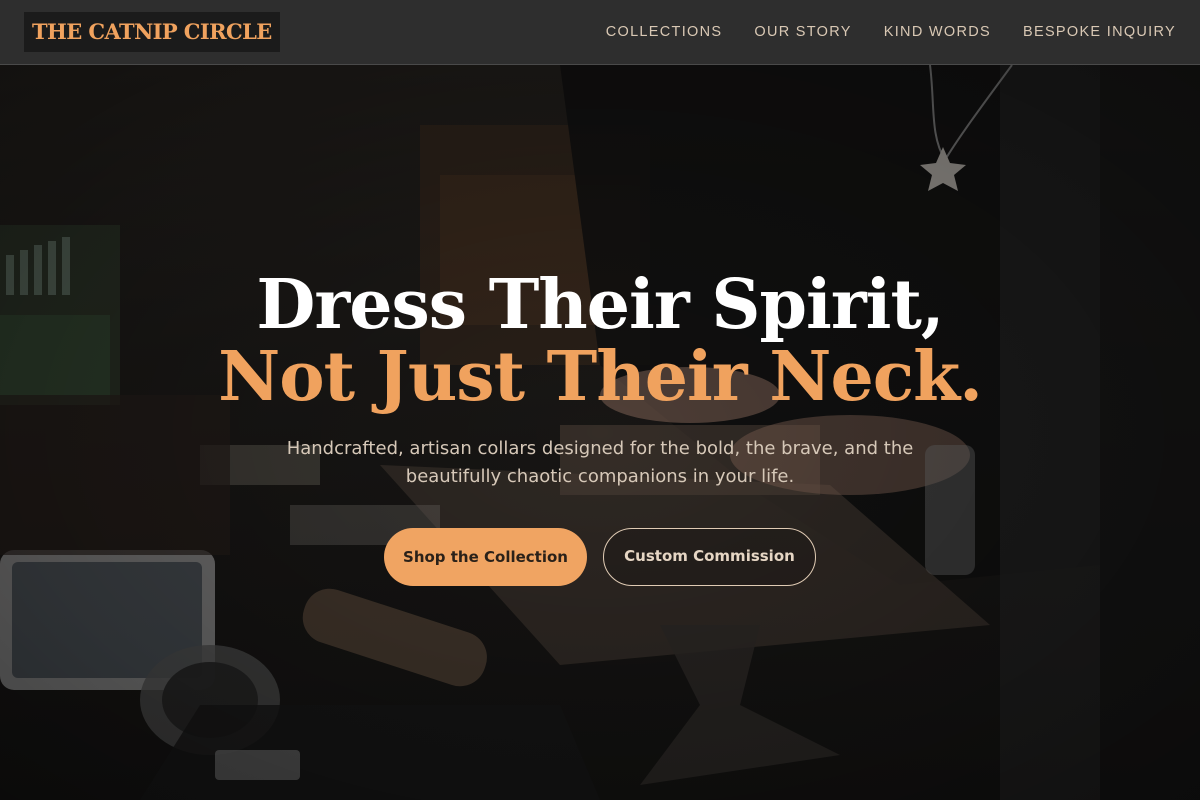 The height and width of the screenshot is (800, 1200). What do you see at coordinates (152, 32) in the screenshot?
I see `brand-logo: THE CATNIP CIRCLE` at bounding box center [152, 32].